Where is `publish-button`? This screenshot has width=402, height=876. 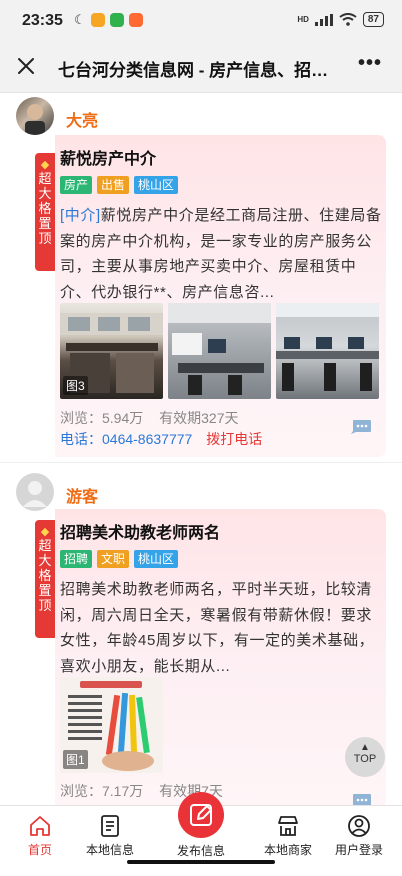
publish-button is located at coordinates (201, 815).